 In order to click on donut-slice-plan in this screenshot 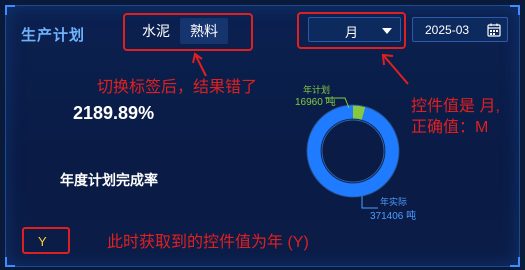, I will do `click(359, 112)`.